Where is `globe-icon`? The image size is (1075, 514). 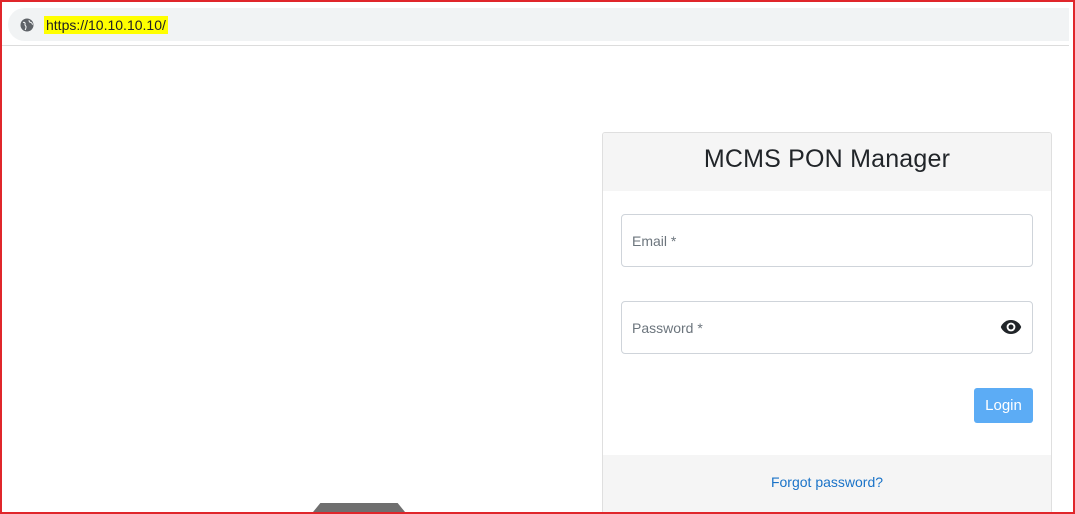 globe-icon is located at coordinates (27, 25).